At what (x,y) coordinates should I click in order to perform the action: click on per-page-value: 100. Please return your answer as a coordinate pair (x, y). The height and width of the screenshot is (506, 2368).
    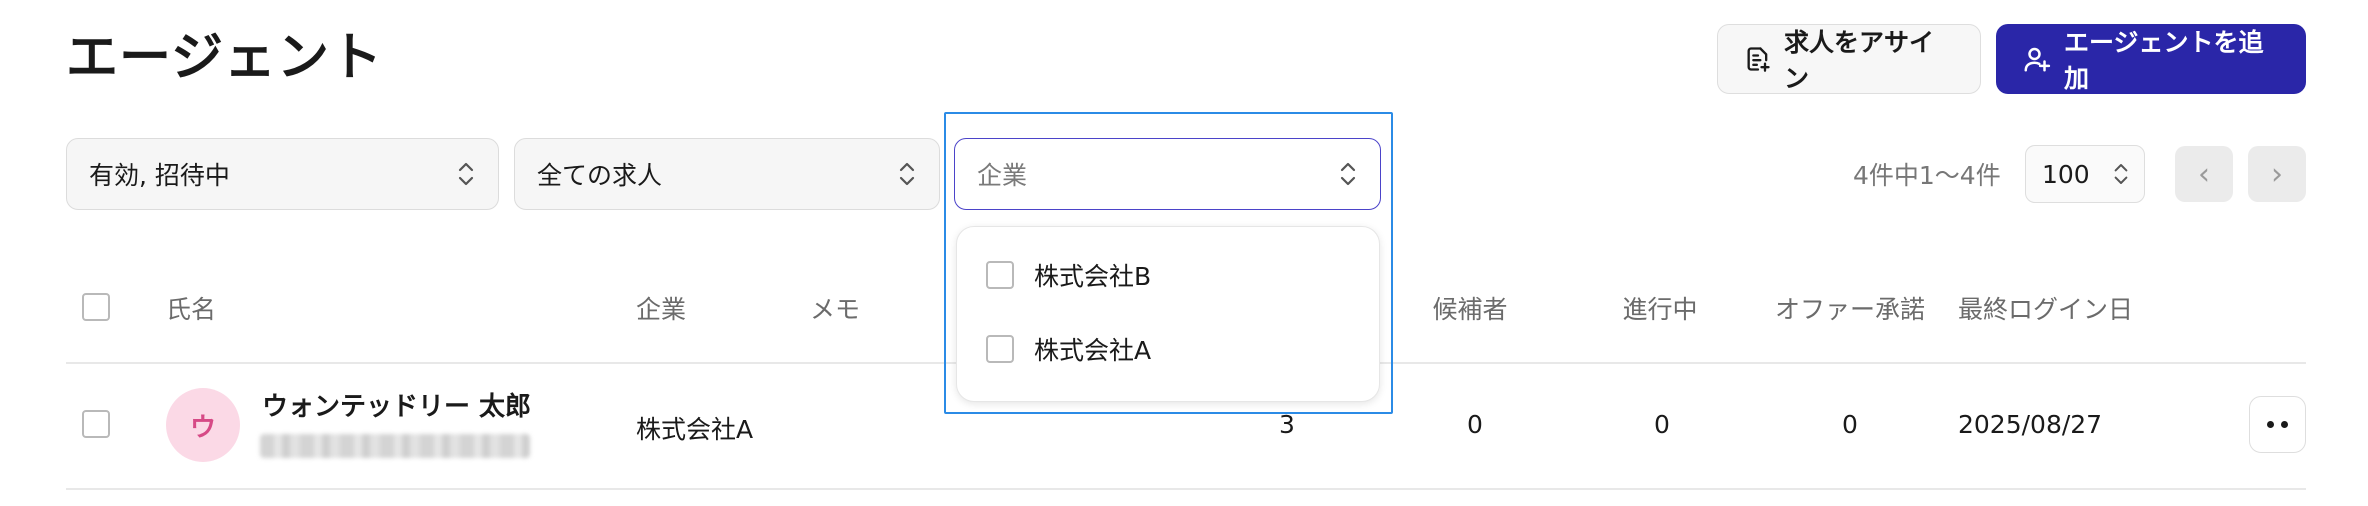
    Looking at the image, I should click on (2066, 174).